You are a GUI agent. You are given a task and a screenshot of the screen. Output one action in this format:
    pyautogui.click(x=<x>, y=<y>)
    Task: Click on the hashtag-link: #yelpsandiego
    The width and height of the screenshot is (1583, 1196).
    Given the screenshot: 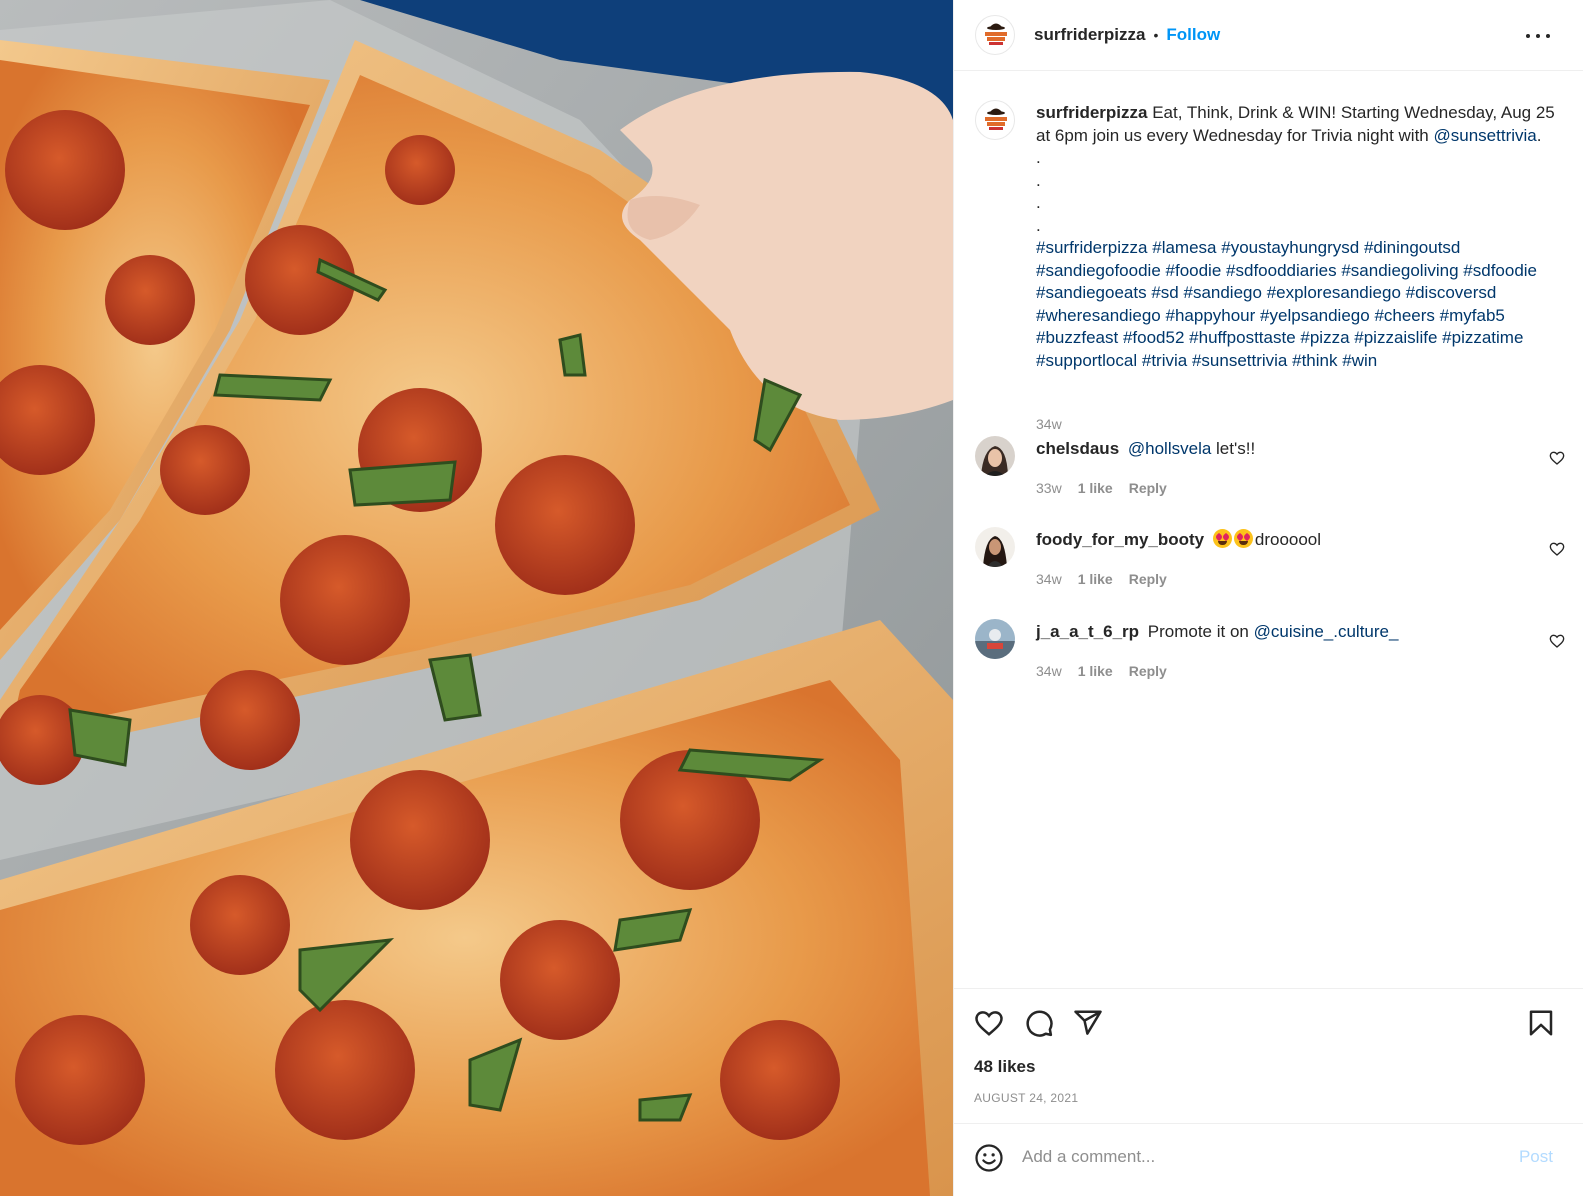 What is the action you would take?
    pyautogui.click(x=1315, y=315)
    